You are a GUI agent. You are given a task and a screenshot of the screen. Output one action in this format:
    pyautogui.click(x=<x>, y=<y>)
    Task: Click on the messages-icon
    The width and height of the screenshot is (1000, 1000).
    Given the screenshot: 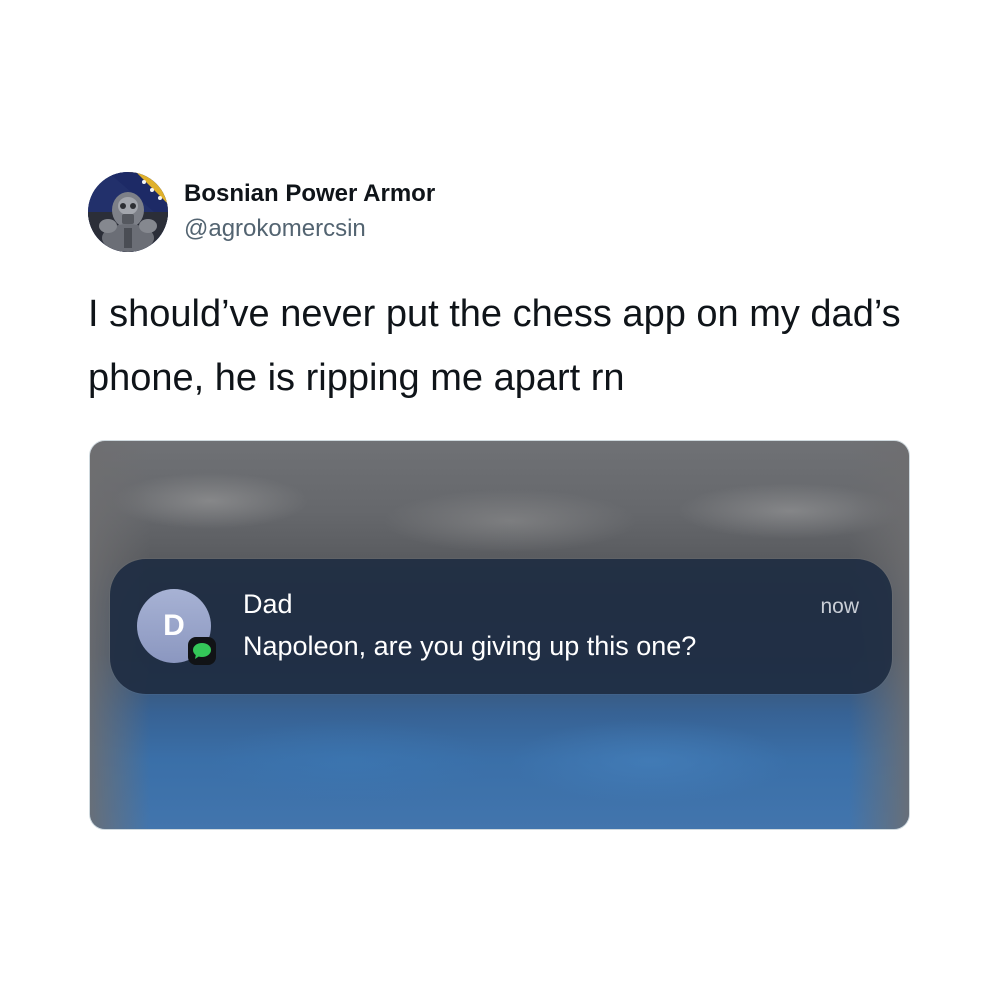 What is the action you would take?
    pyautogui.click(x=202, y=651)
    